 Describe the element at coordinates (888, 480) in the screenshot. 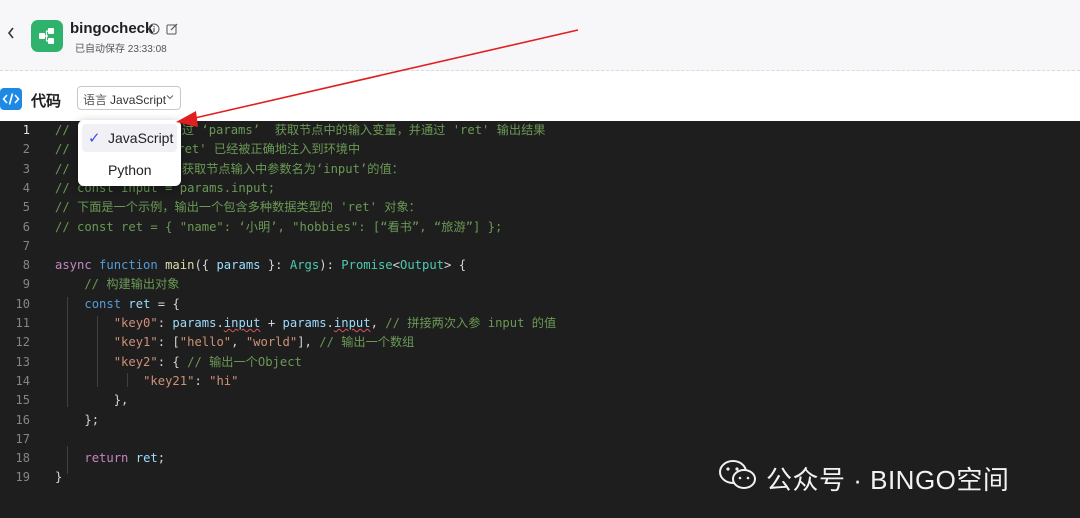

I see `watermark-text: 公众号 · BINGO空间` at that location.